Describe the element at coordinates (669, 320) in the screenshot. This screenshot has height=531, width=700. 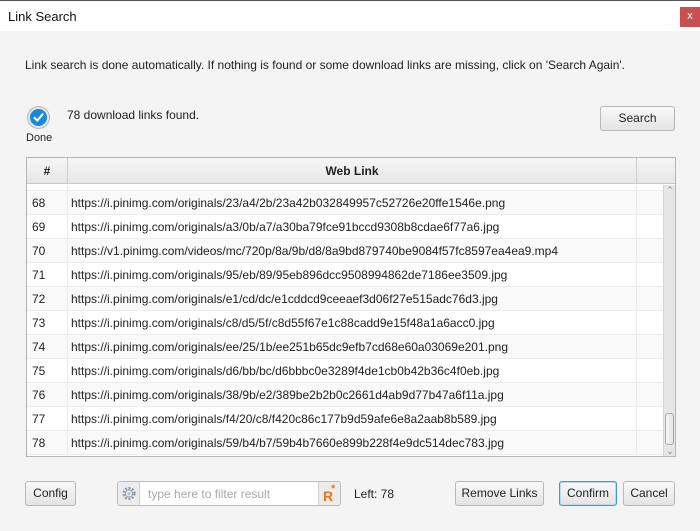
I see `vertical-scrollbar: ⌃ ⌄` at that location.